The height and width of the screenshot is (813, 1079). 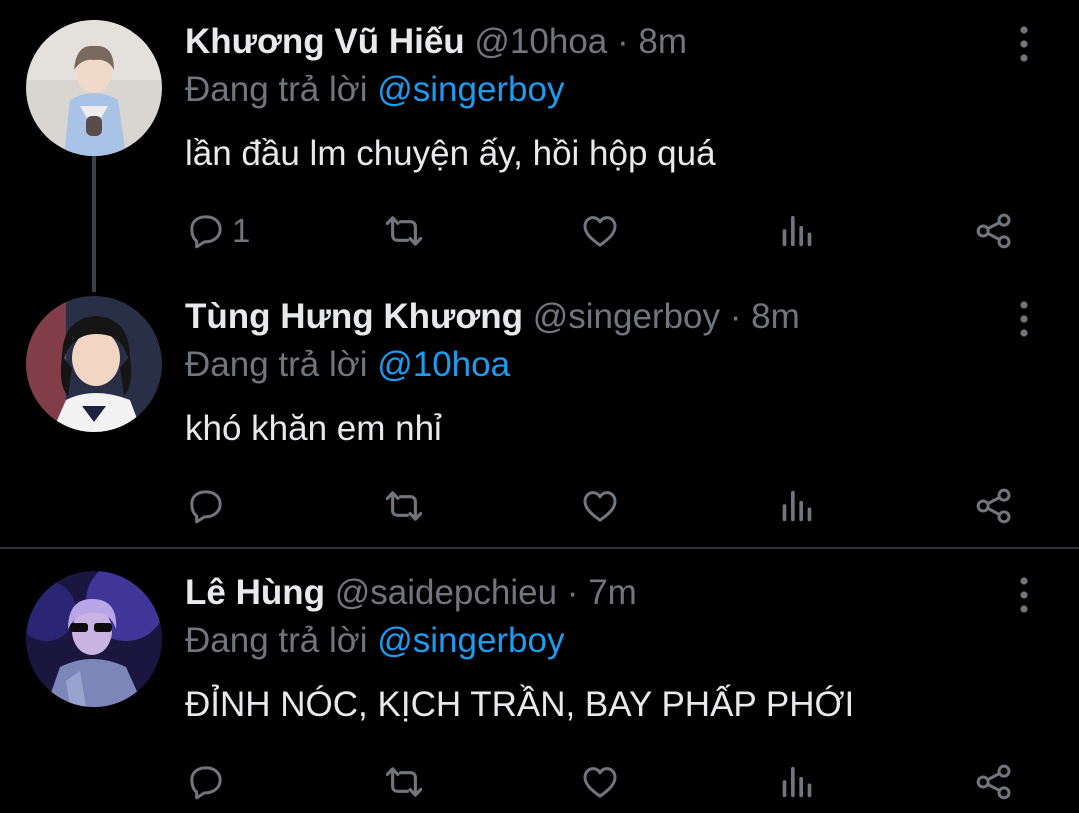 What do you see at coordinates (313, 428) in the screenshot?
I see `tweet-text: khó khăn em nhỉ` at bounding box center [313, 428].